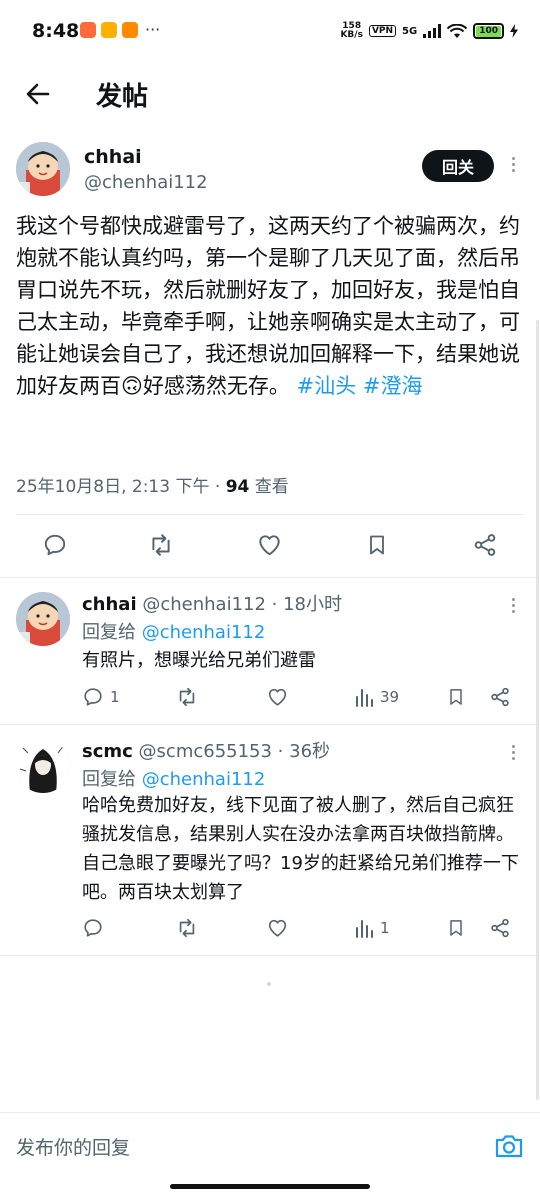  What do you see at coordinates (270, 94) in the screenshot?
I see `top-app-bar: 发帖` at bounding box center [270, 94].